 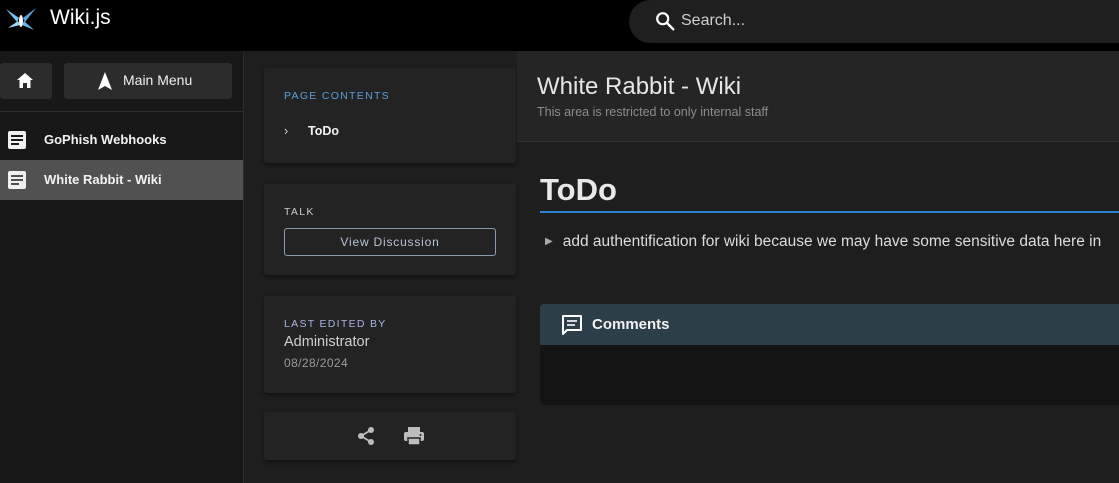 I want to click on main-menu-button: Main Menu, so click(x=148, y=81).